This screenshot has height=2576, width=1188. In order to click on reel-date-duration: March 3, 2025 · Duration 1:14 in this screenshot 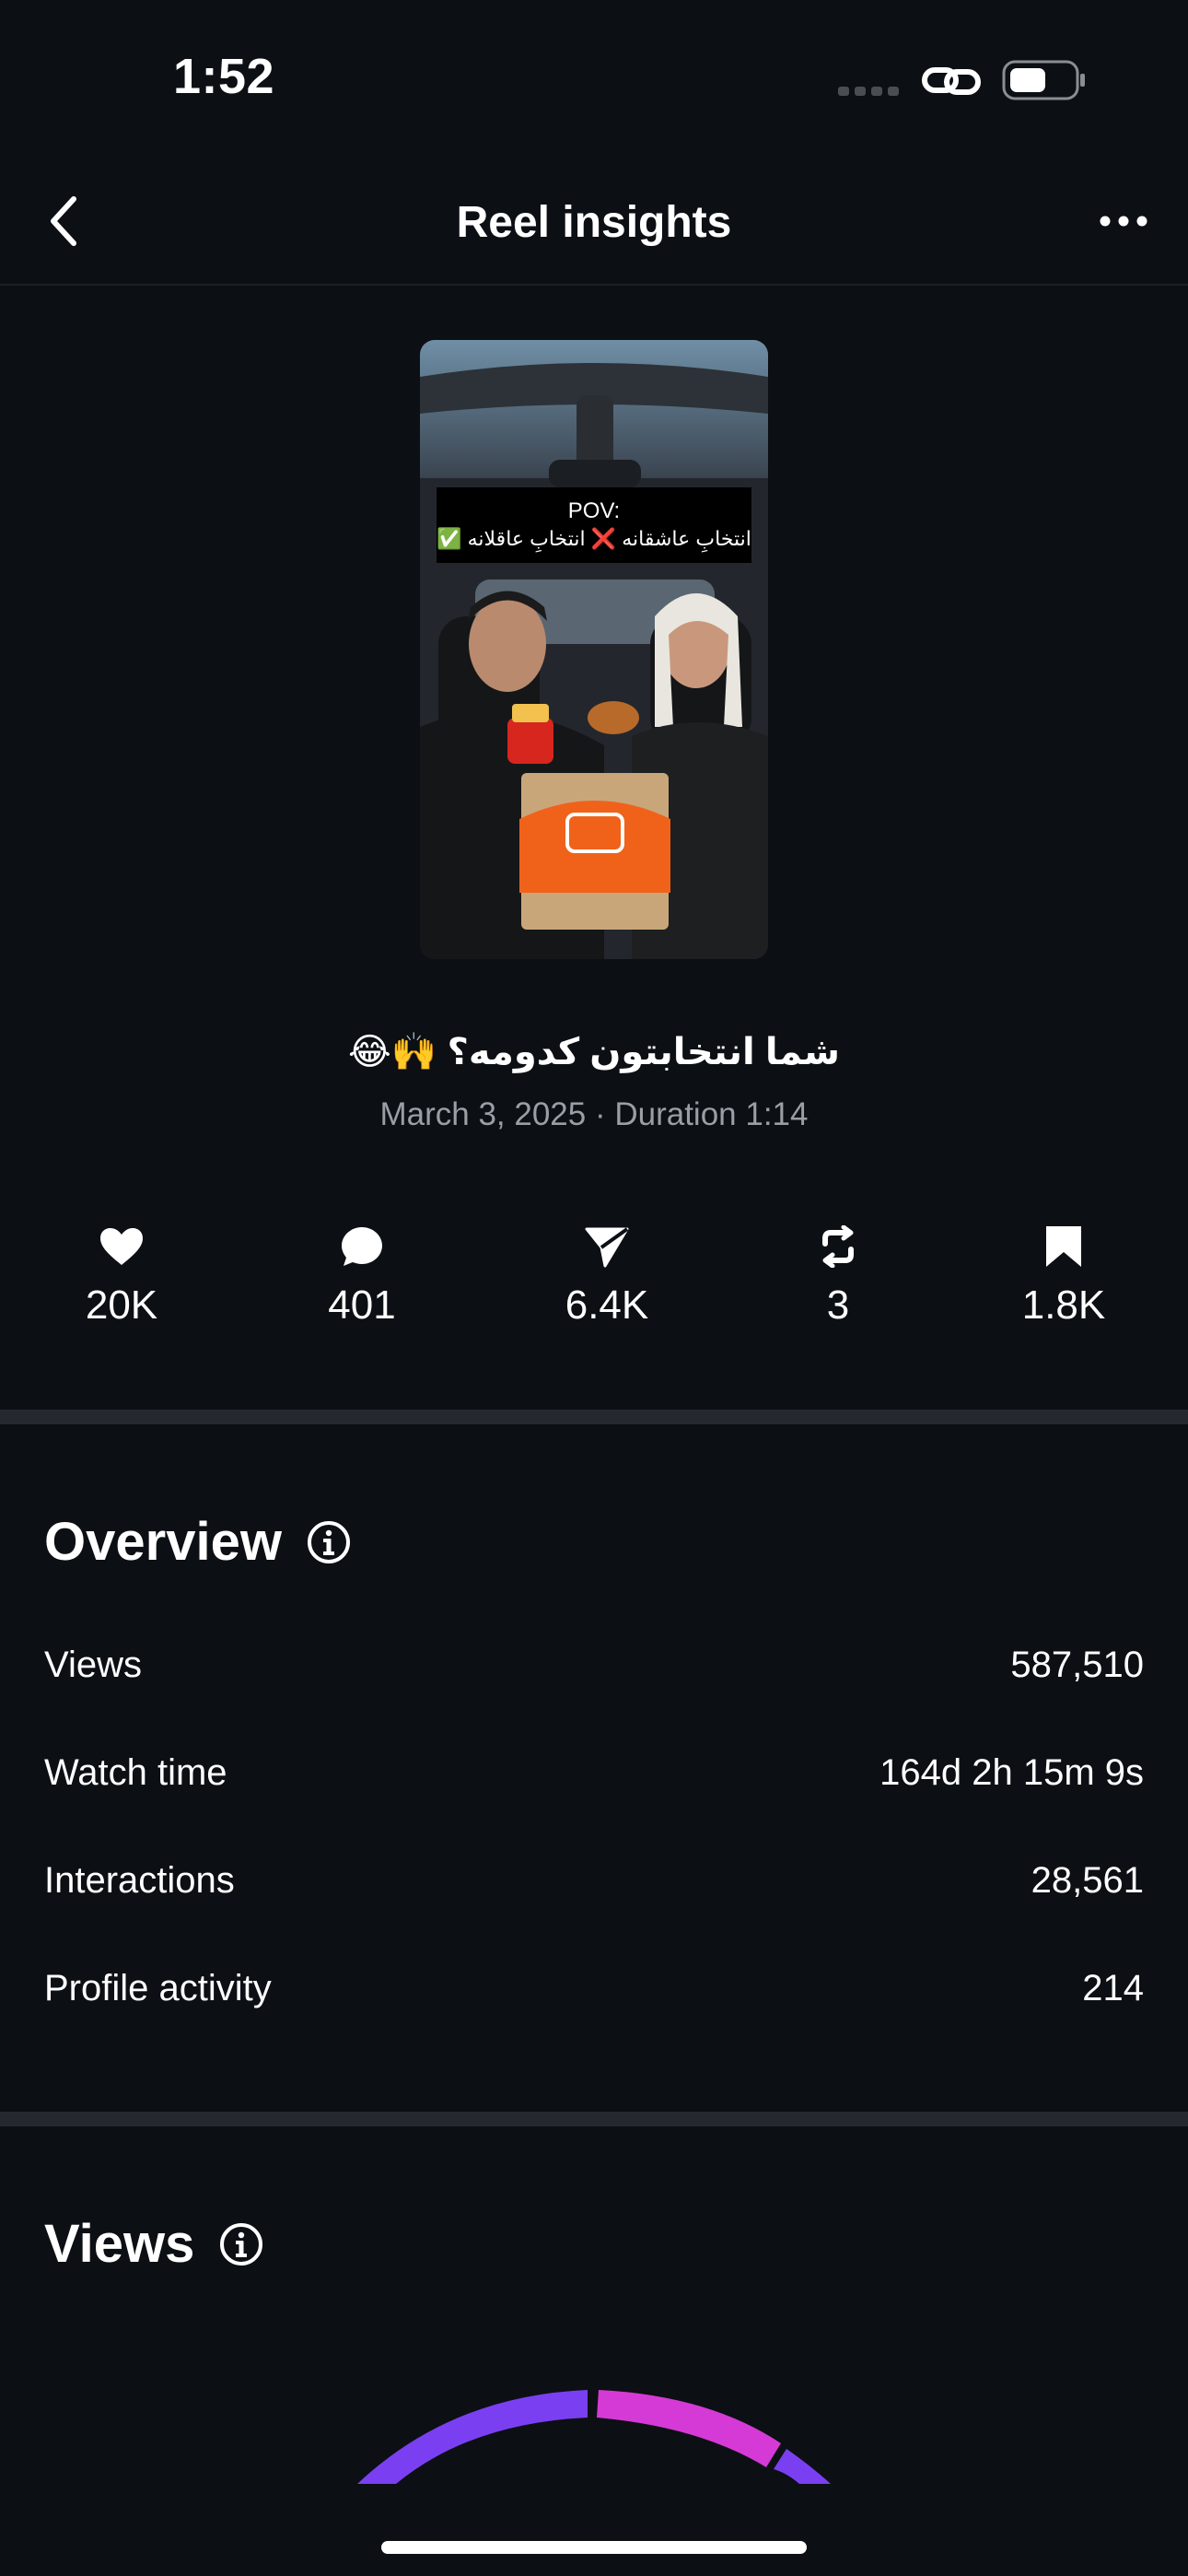, I will do `click(594, 1114)`.